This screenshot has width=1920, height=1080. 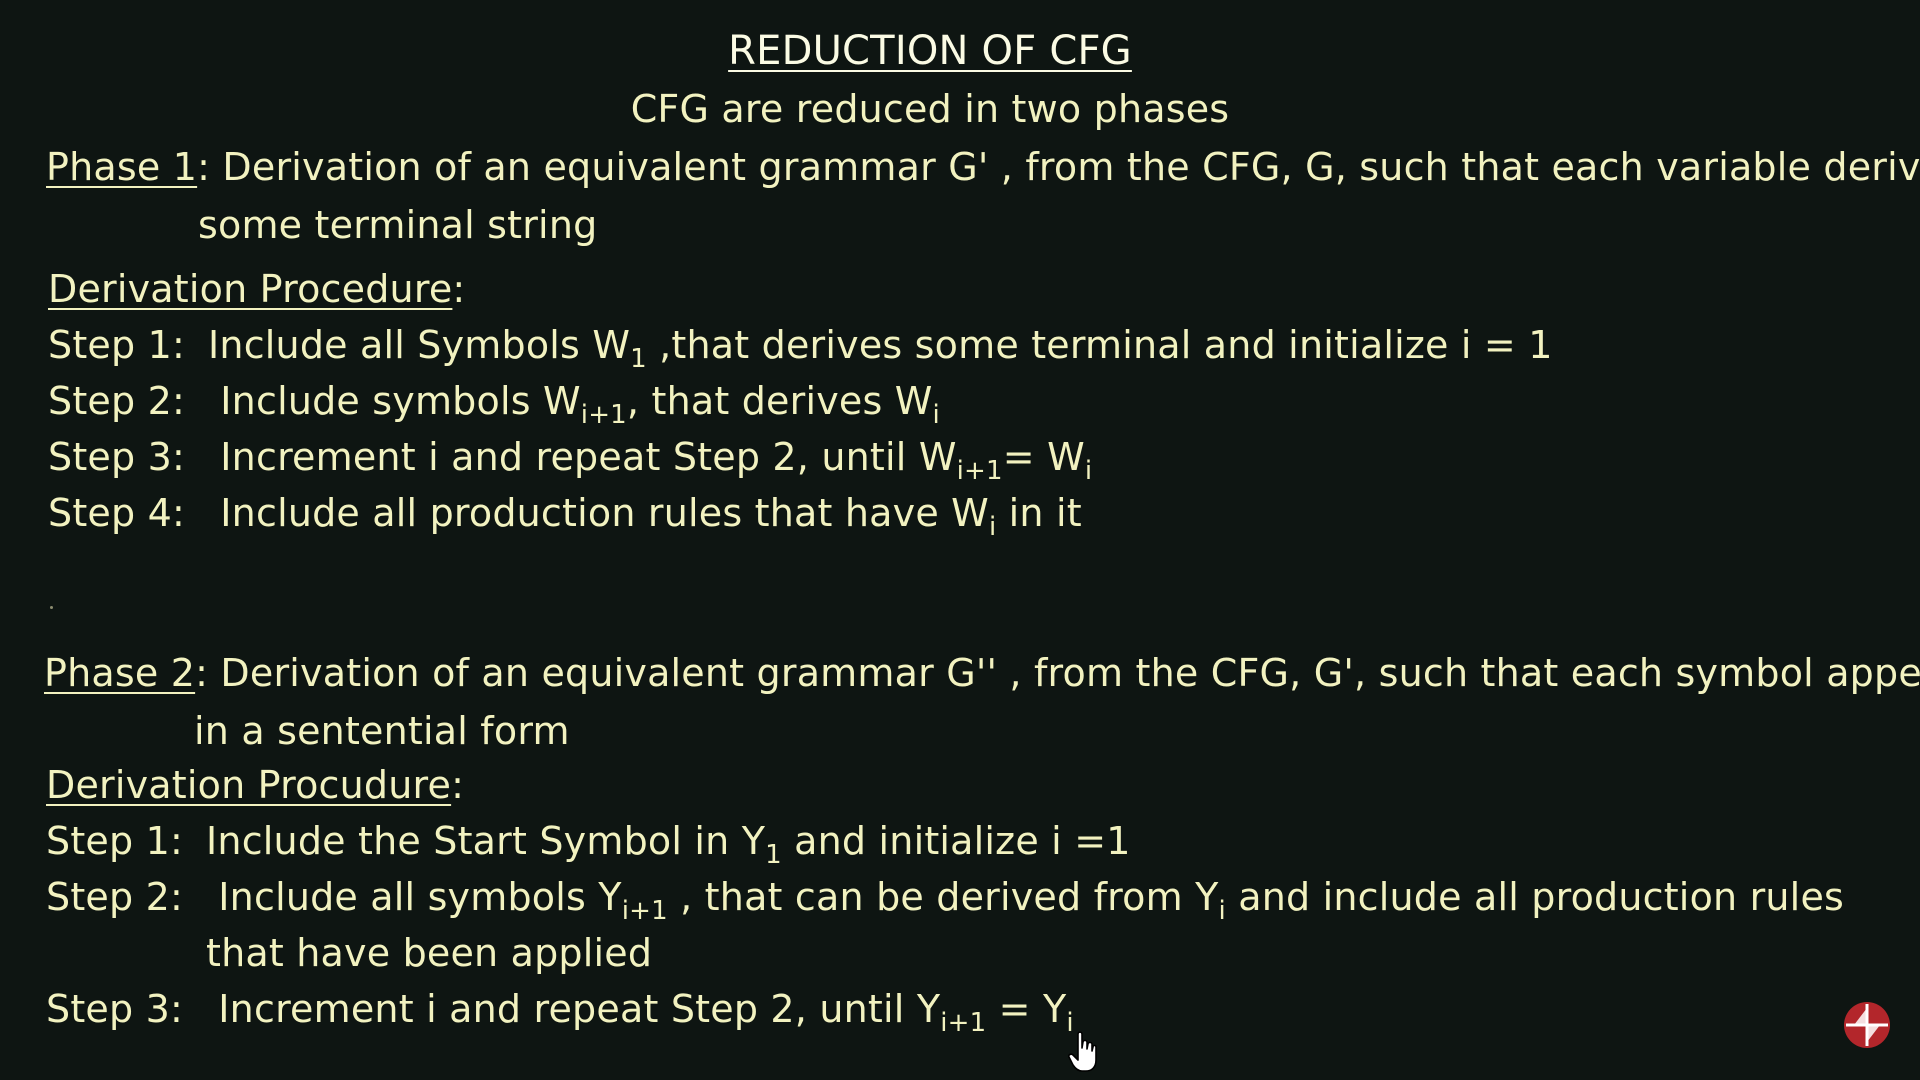 What do you see at coordinates (414, 897) in the screenshot?
I see `step-text: Include all symbols Y` at bounding box center [414, 897].